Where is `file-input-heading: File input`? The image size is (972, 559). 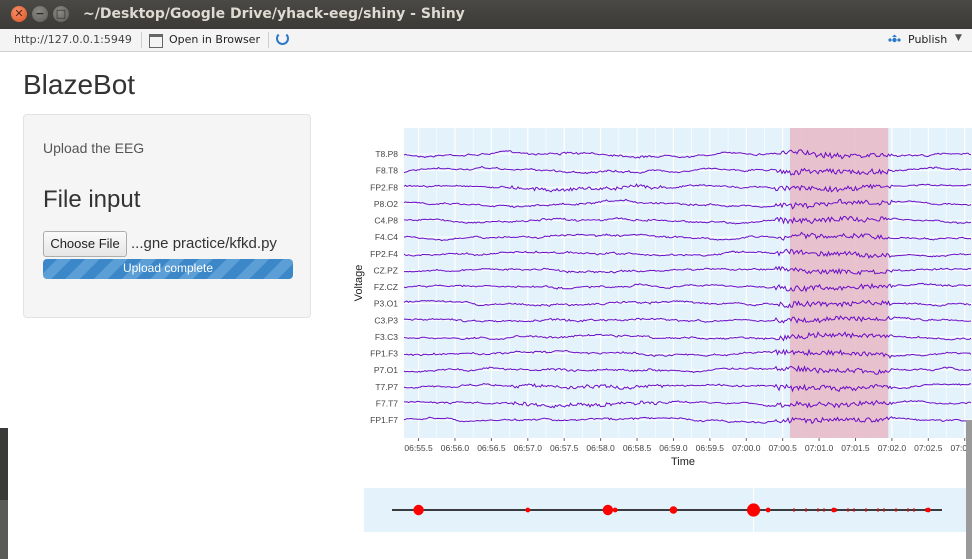 file-input-heading: File input is located at coordinates (92, 199).